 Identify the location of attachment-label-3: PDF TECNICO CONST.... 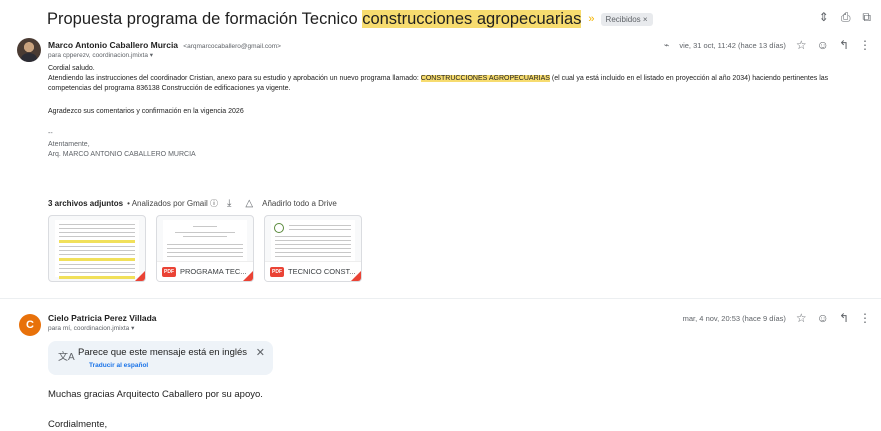
(313, 271).